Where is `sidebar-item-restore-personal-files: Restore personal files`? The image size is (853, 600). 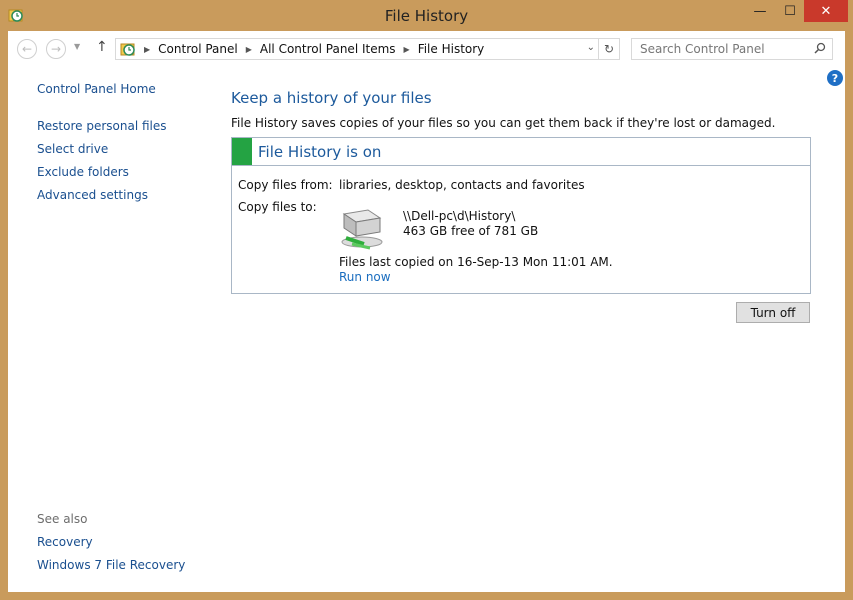 sidebar-item-restore-personal-files: Restore personal files is located at coordinates (102, 126).